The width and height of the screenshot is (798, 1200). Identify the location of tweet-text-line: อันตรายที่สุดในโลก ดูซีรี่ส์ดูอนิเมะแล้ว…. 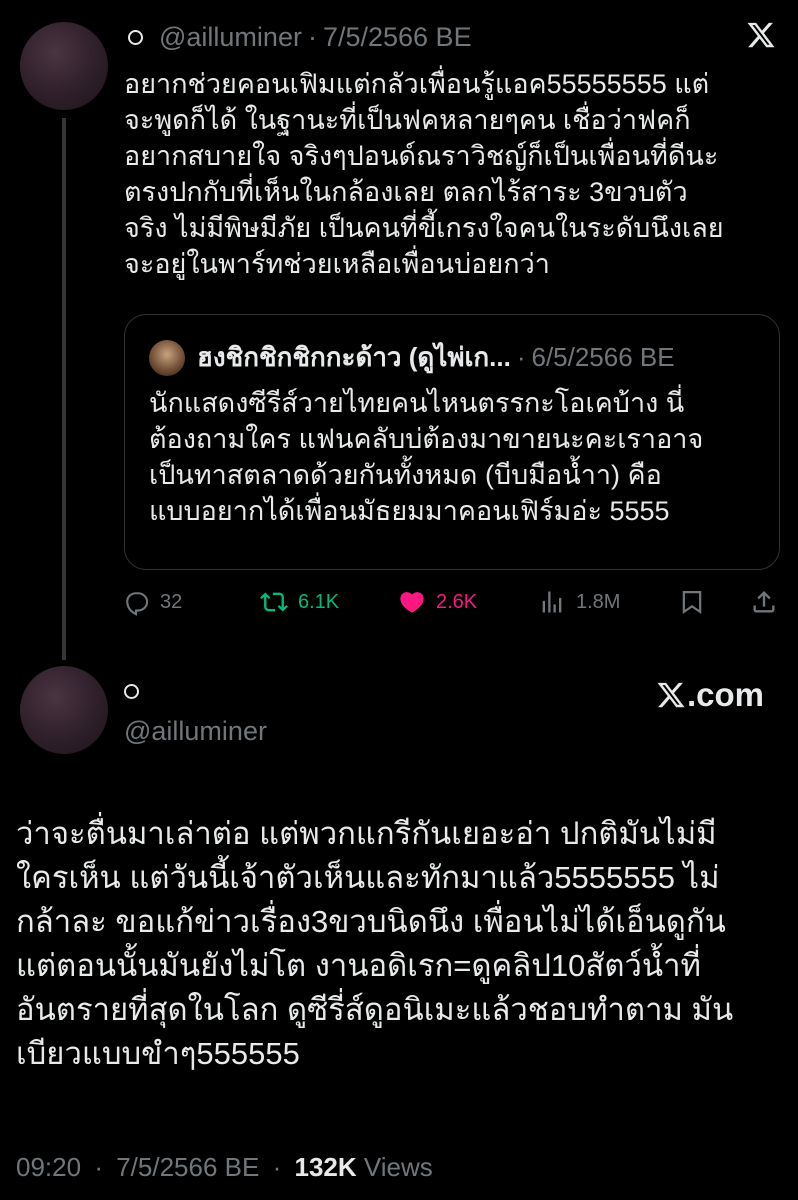
(375, 1009).